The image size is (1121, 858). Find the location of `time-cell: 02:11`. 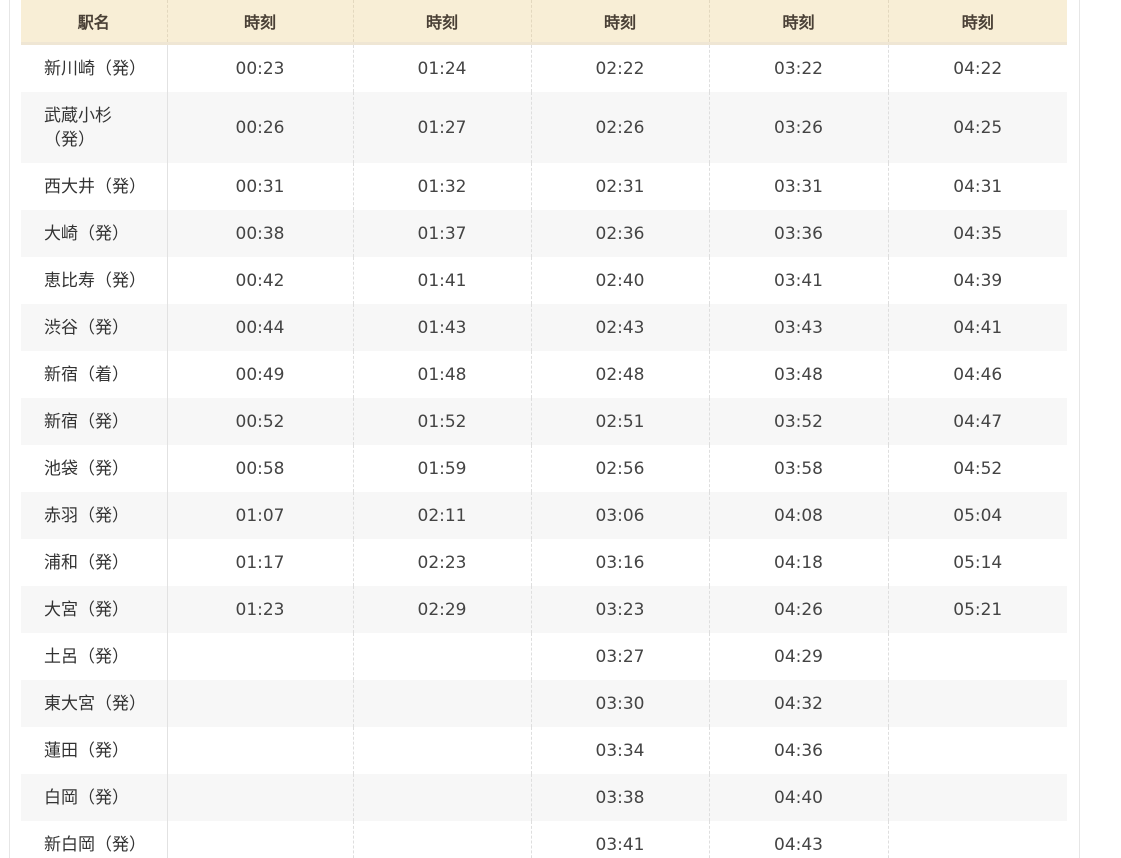

time-cell: 02:11 is located at coordinates (441, 515).